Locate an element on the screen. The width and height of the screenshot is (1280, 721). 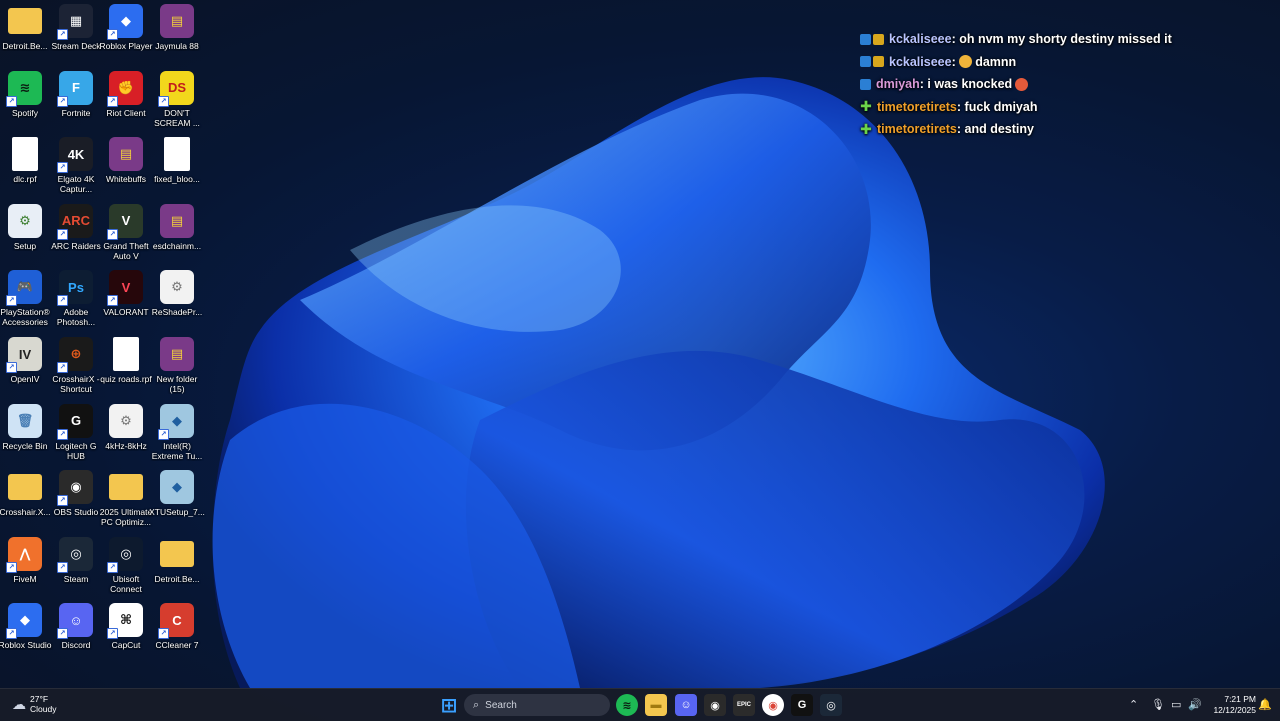
start-button: ⊞ is located at coordinates (449, 705).